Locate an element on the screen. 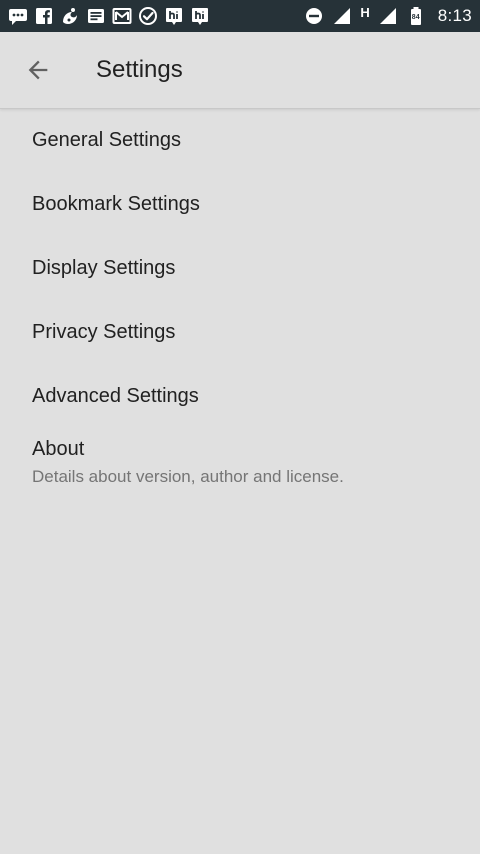  bookmark-settings-label: Bookmark Settings is located at coordinates (116, 203).